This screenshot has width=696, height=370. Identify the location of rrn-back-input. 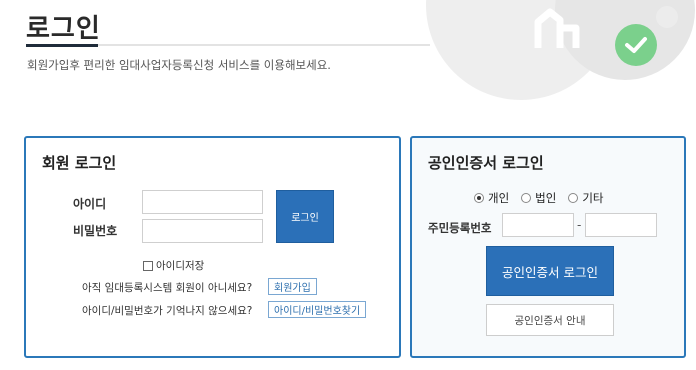
(621, 225).